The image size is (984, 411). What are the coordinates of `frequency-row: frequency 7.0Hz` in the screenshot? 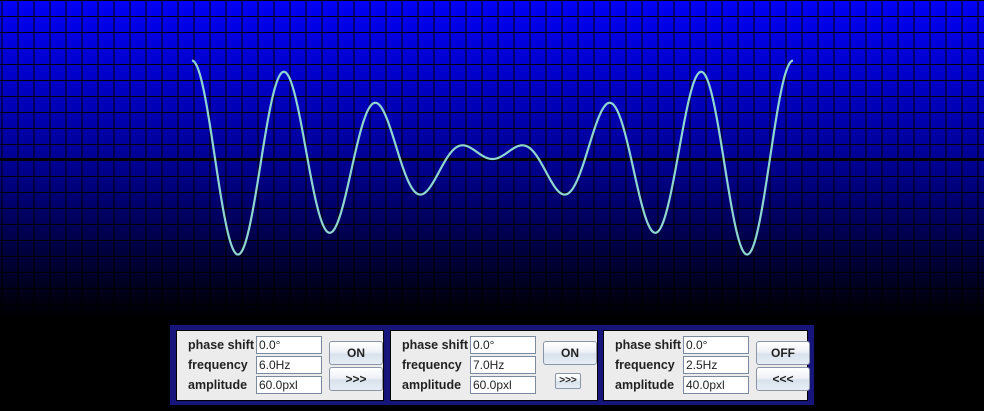 It's located at (478, 365).